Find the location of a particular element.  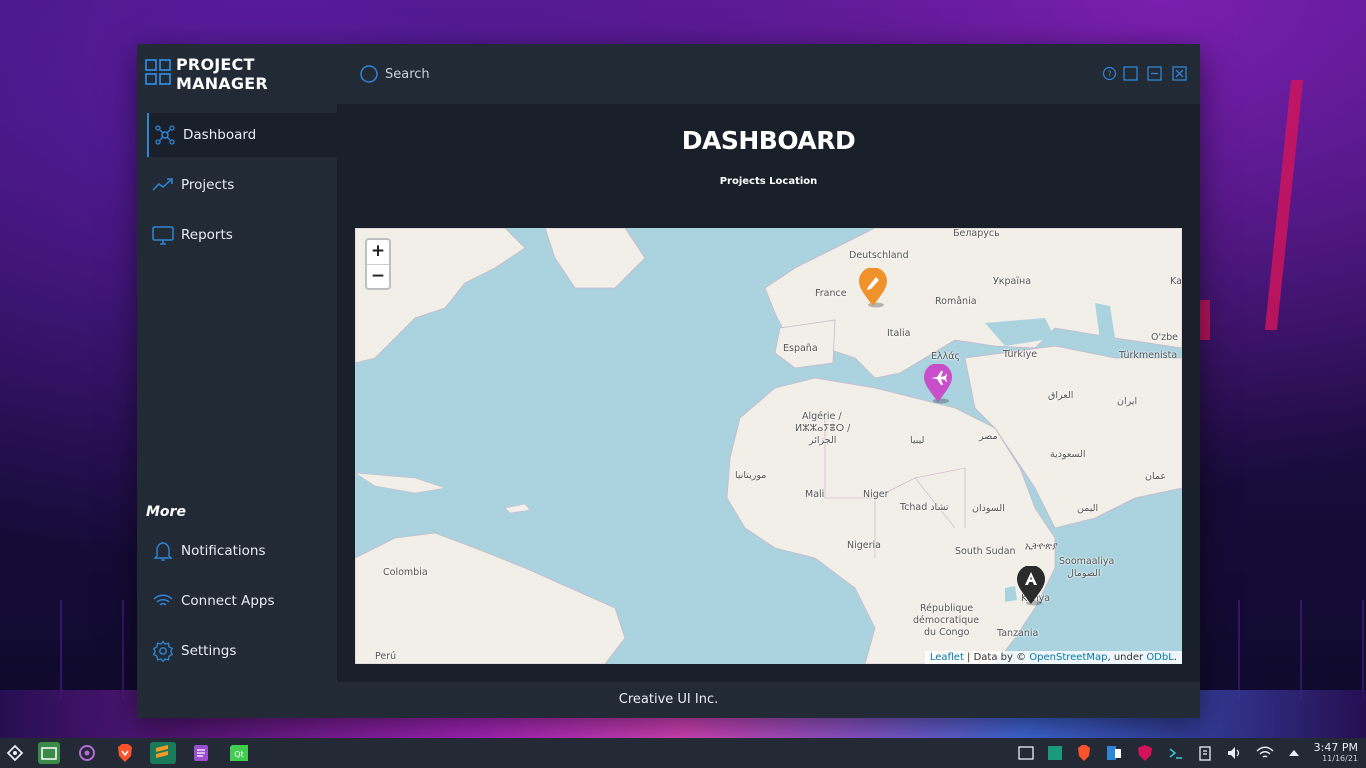

volume-icon is located at coordinates (1235, 753).